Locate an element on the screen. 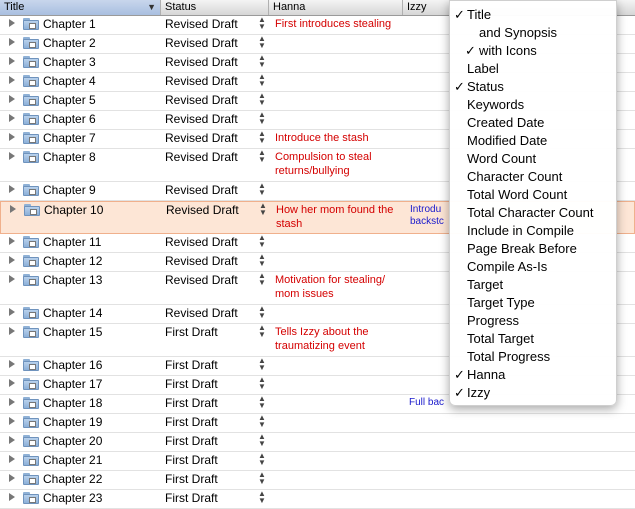  menu-item: Character Count is located at coordinates (533, 177).